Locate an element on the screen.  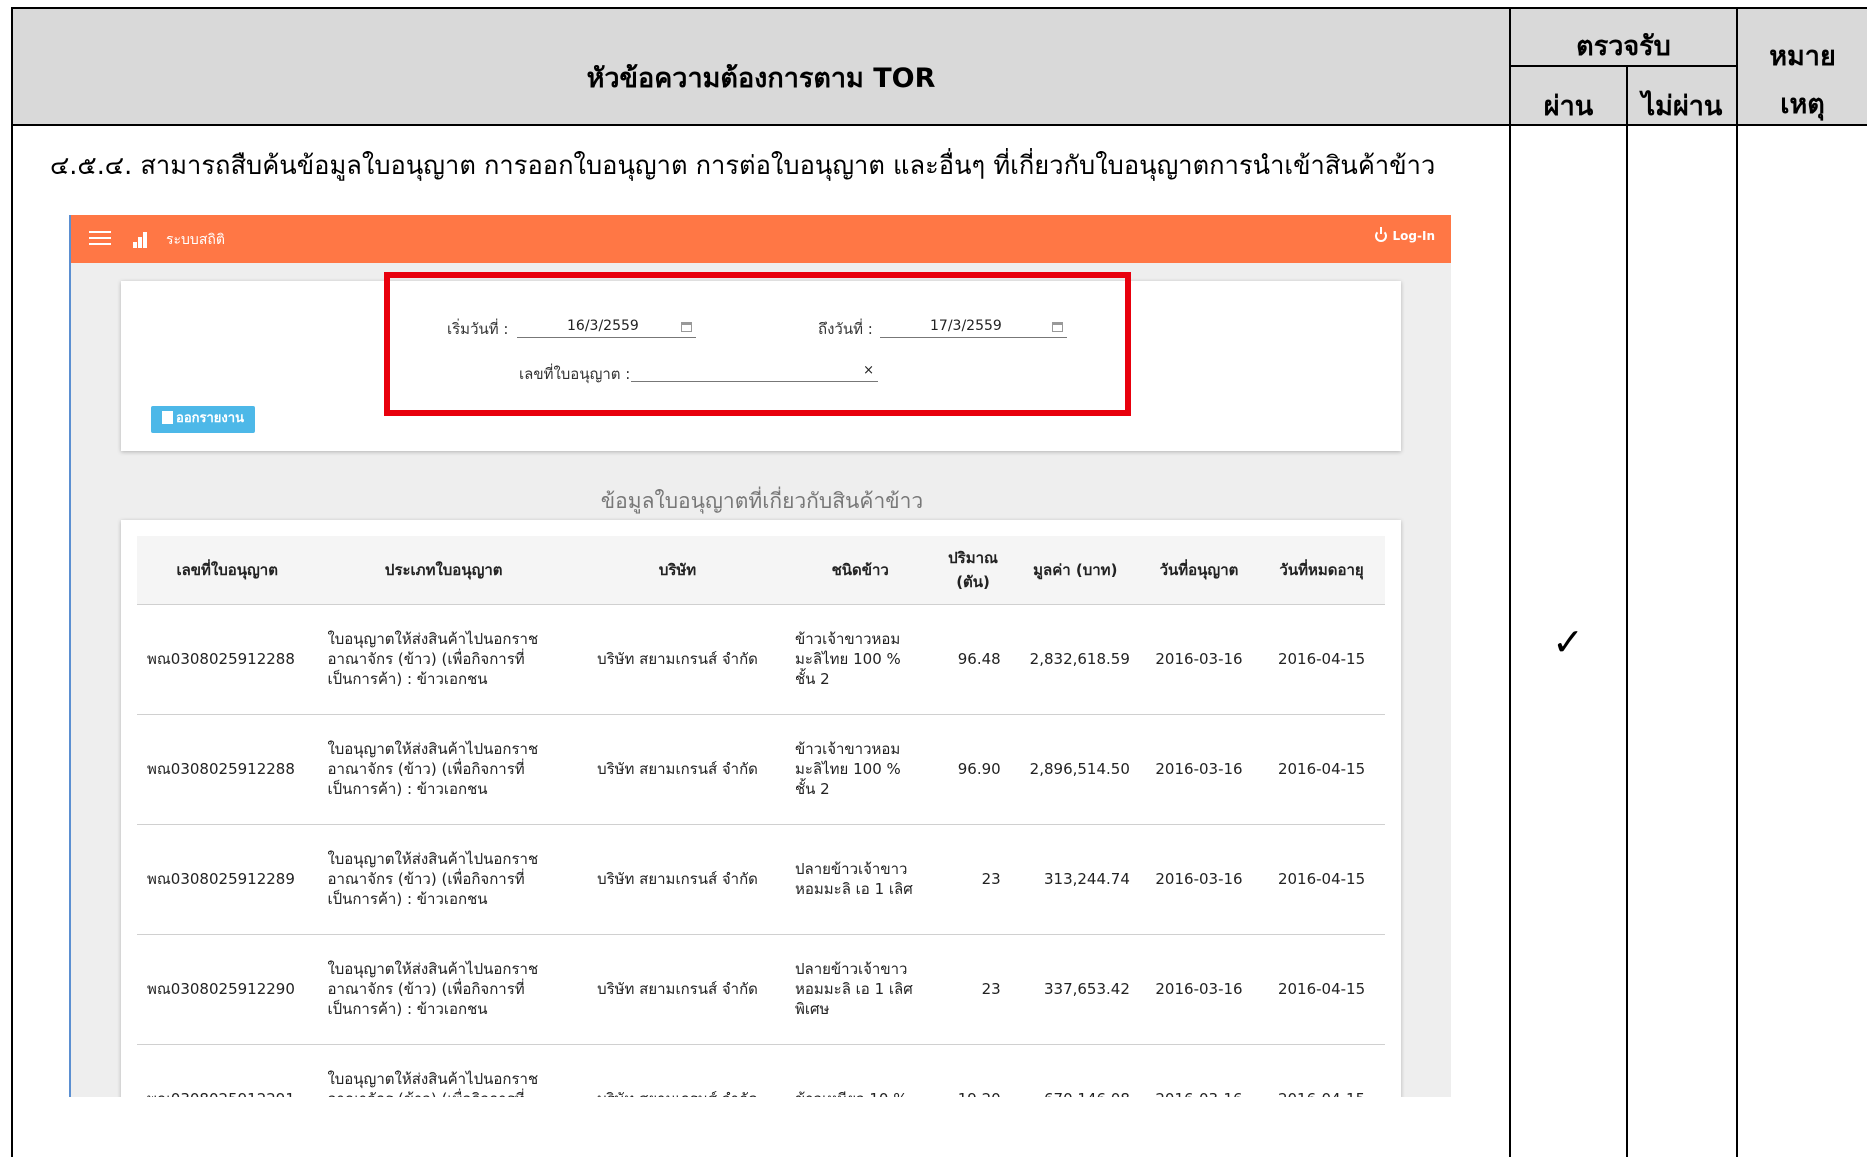
cell-quantity: 96.90 is located at coordinates (973, 769).